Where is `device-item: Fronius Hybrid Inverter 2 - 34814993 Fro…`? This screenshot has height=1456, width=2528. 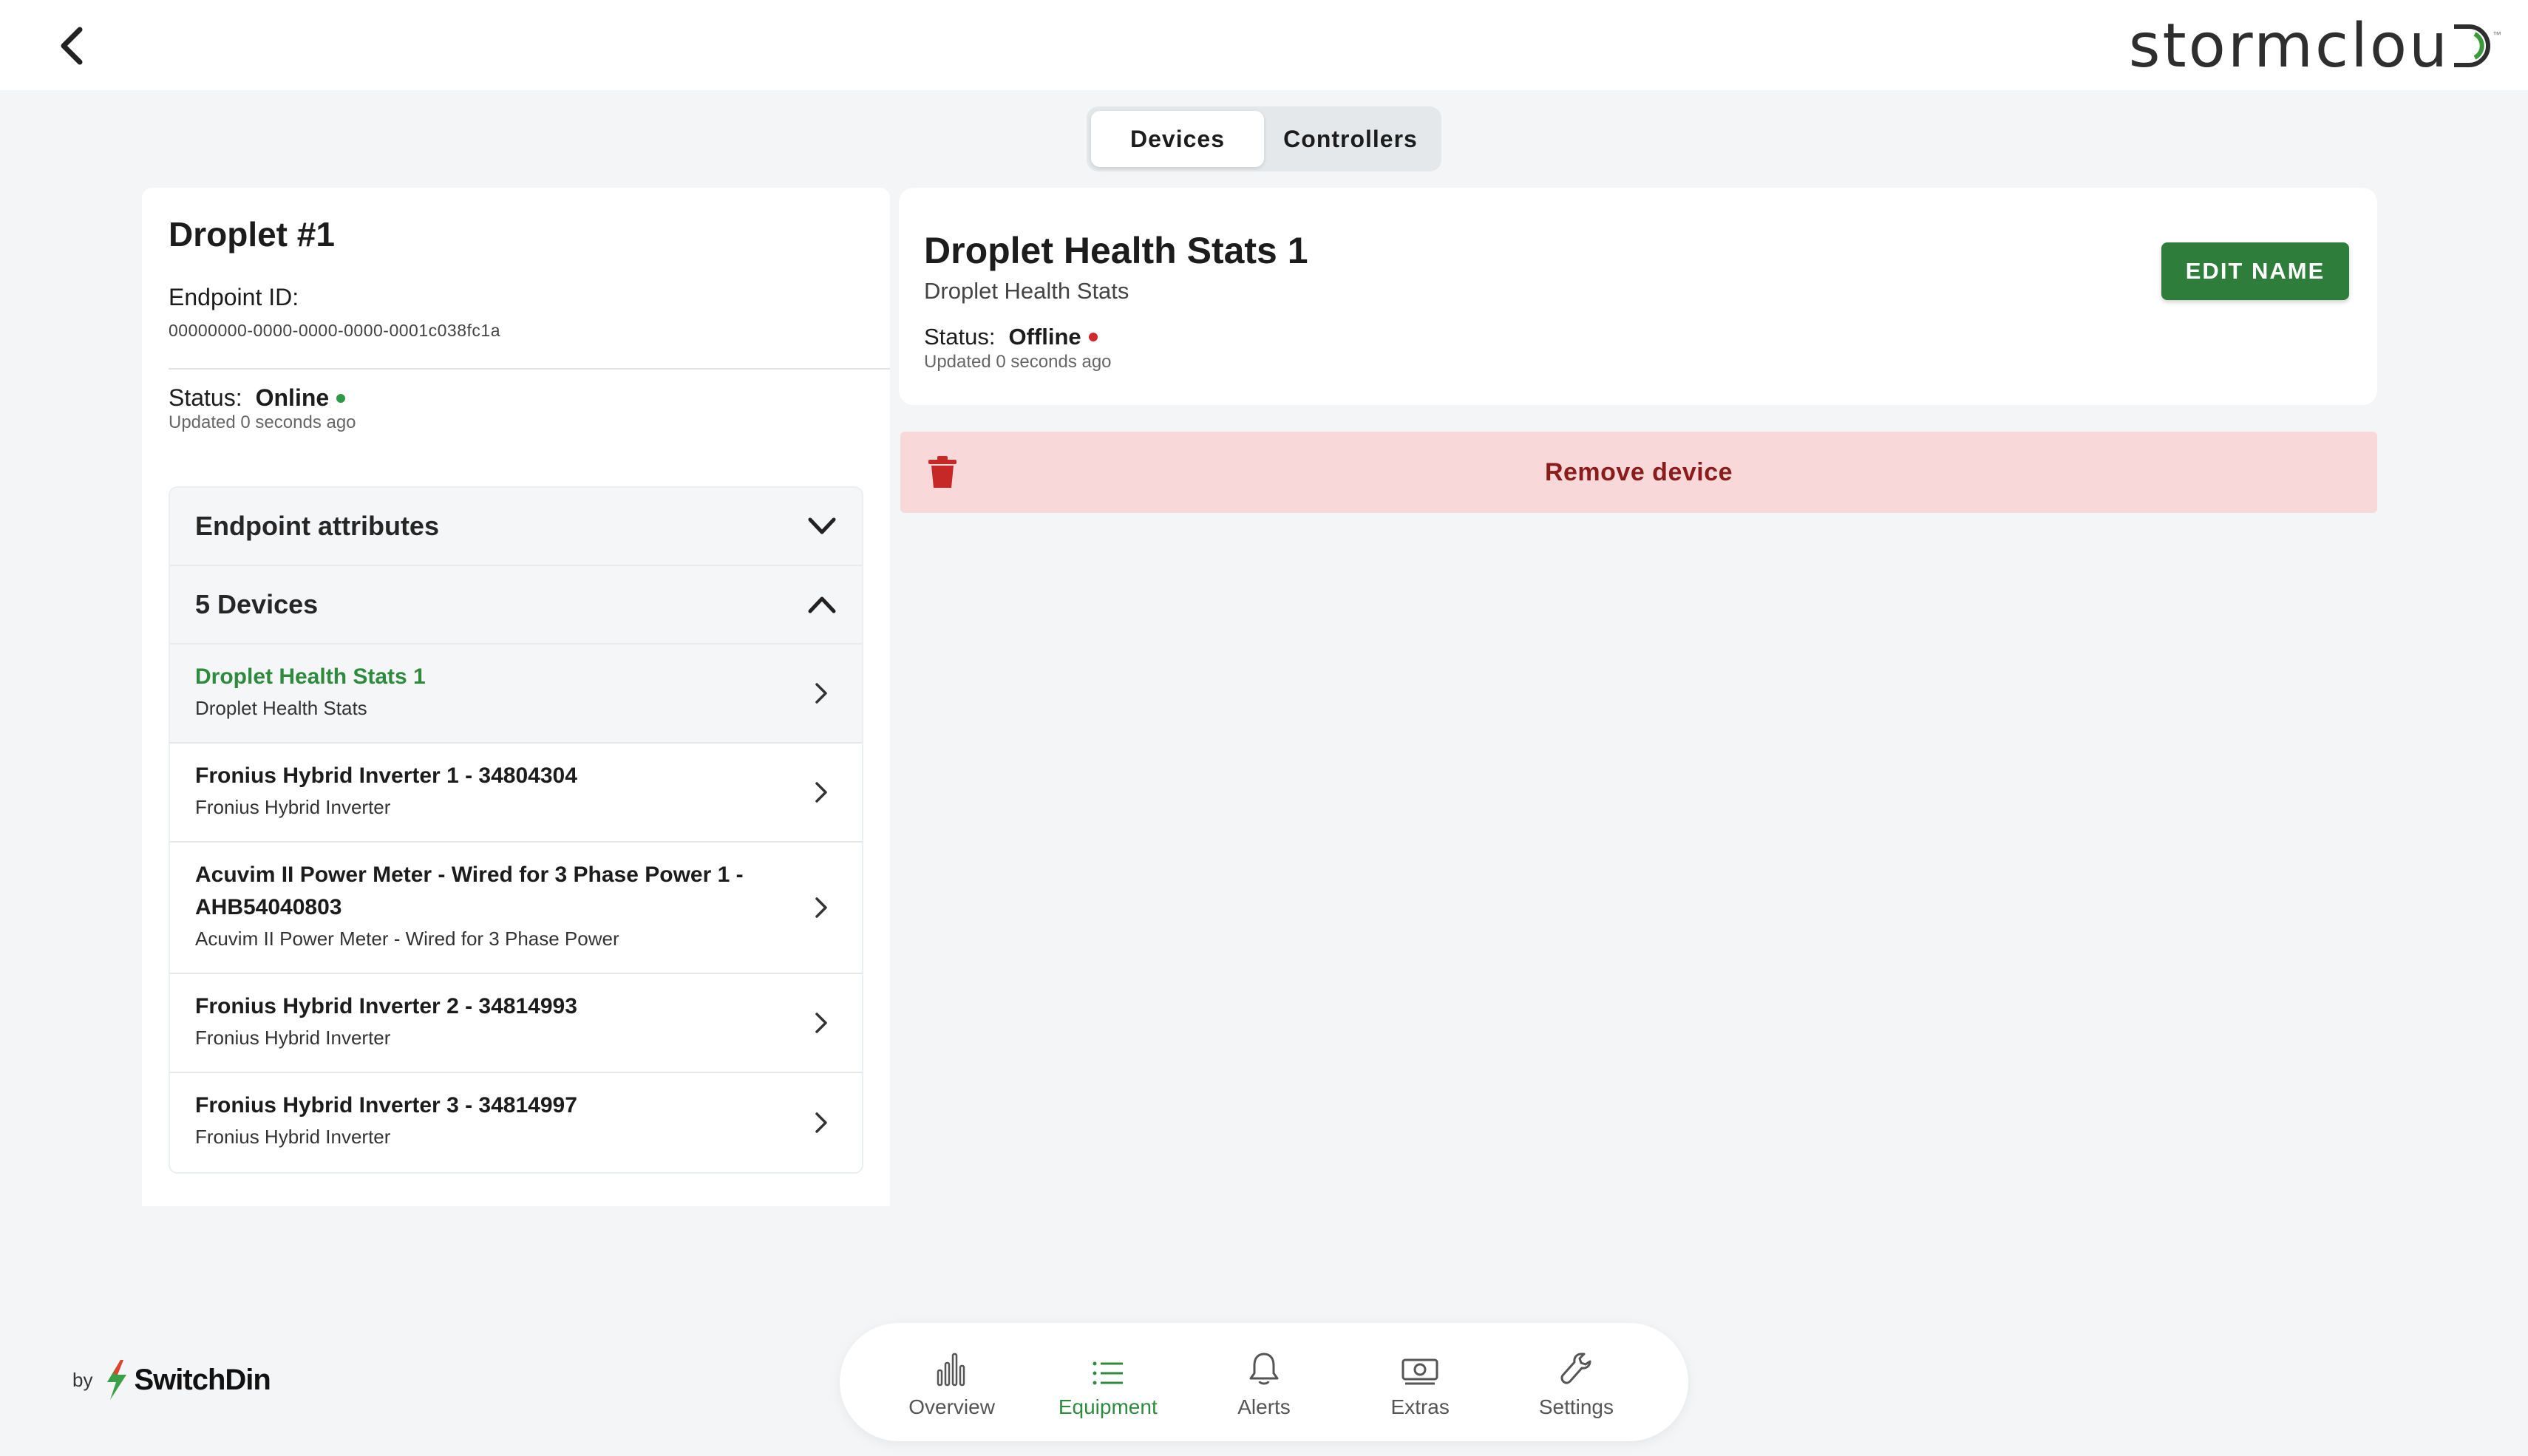
device-item: Fronius Hybrid Inverter 2 - 34814993 Fro… is located at coordinates (516, 1024).